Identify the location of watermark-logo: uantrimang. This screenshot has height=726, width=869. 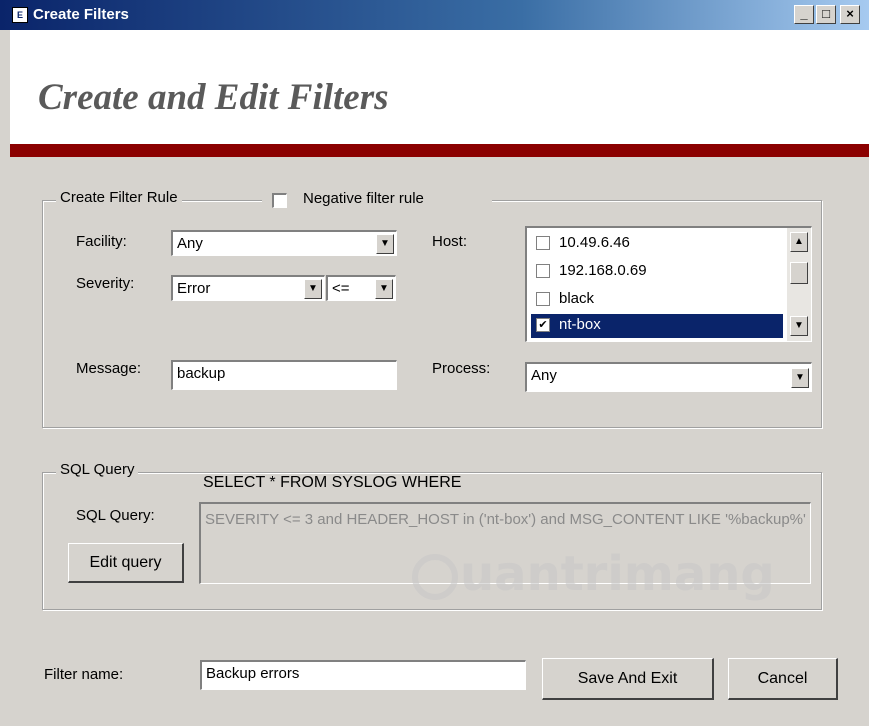
(607, 582).